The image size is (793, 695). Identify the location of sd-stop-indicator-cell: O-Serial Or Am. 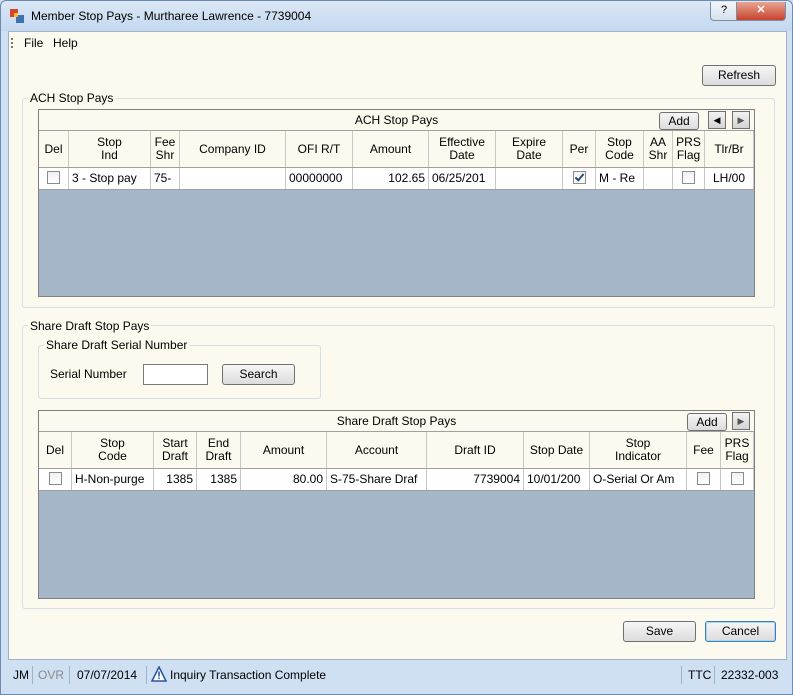
(638, 479).